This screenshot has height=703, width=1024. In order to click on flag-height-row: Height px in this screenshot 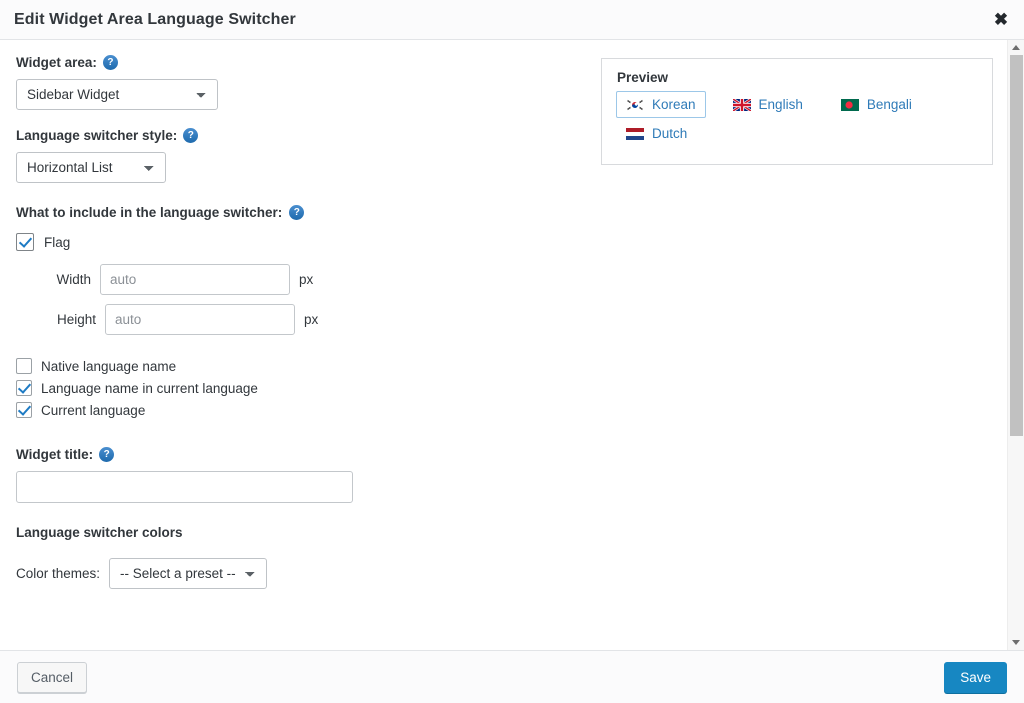, I will do `click(296, 319)`.